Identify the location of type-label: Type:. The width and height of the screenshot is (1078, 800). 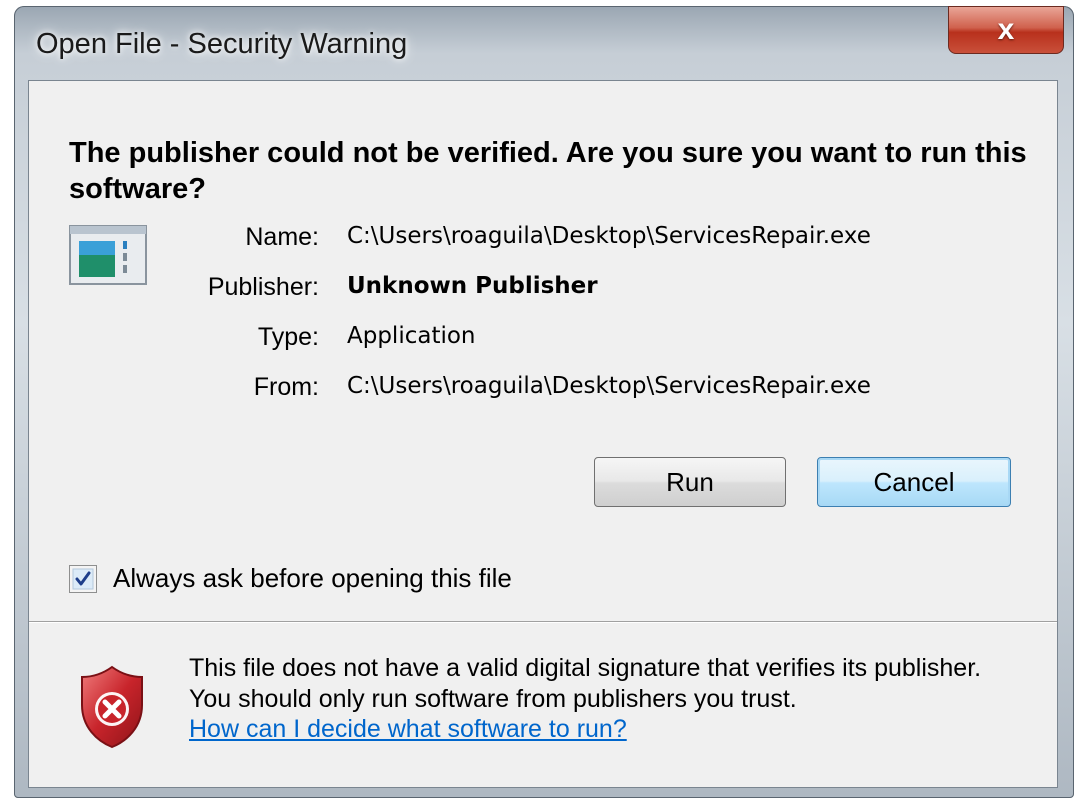
(288, 337).